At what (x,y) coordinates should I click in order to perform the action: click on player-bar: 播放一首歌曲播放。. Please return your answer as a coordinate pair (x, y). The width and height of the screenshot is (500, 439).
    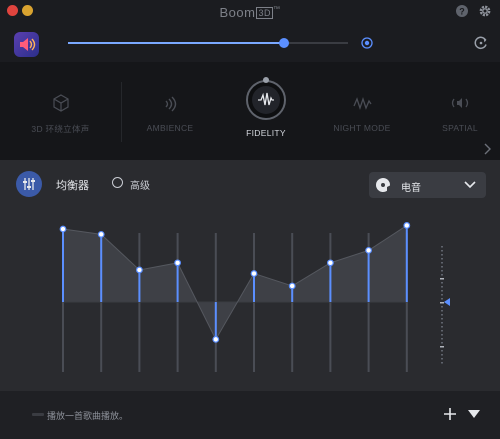
    Looking at the image, I should click on (250, 415).